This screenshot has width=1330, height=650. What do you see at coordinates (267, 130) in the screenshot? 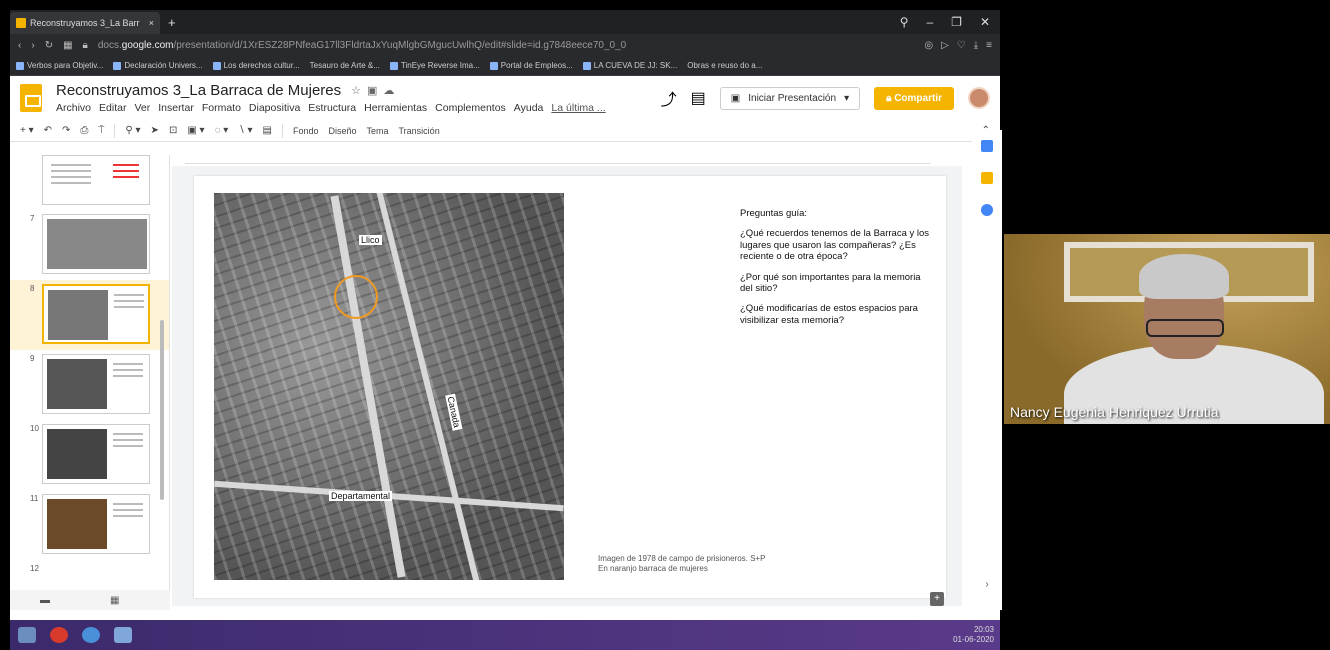
I see `comment-add-icon: ▤` at bounding box center [267, 130].